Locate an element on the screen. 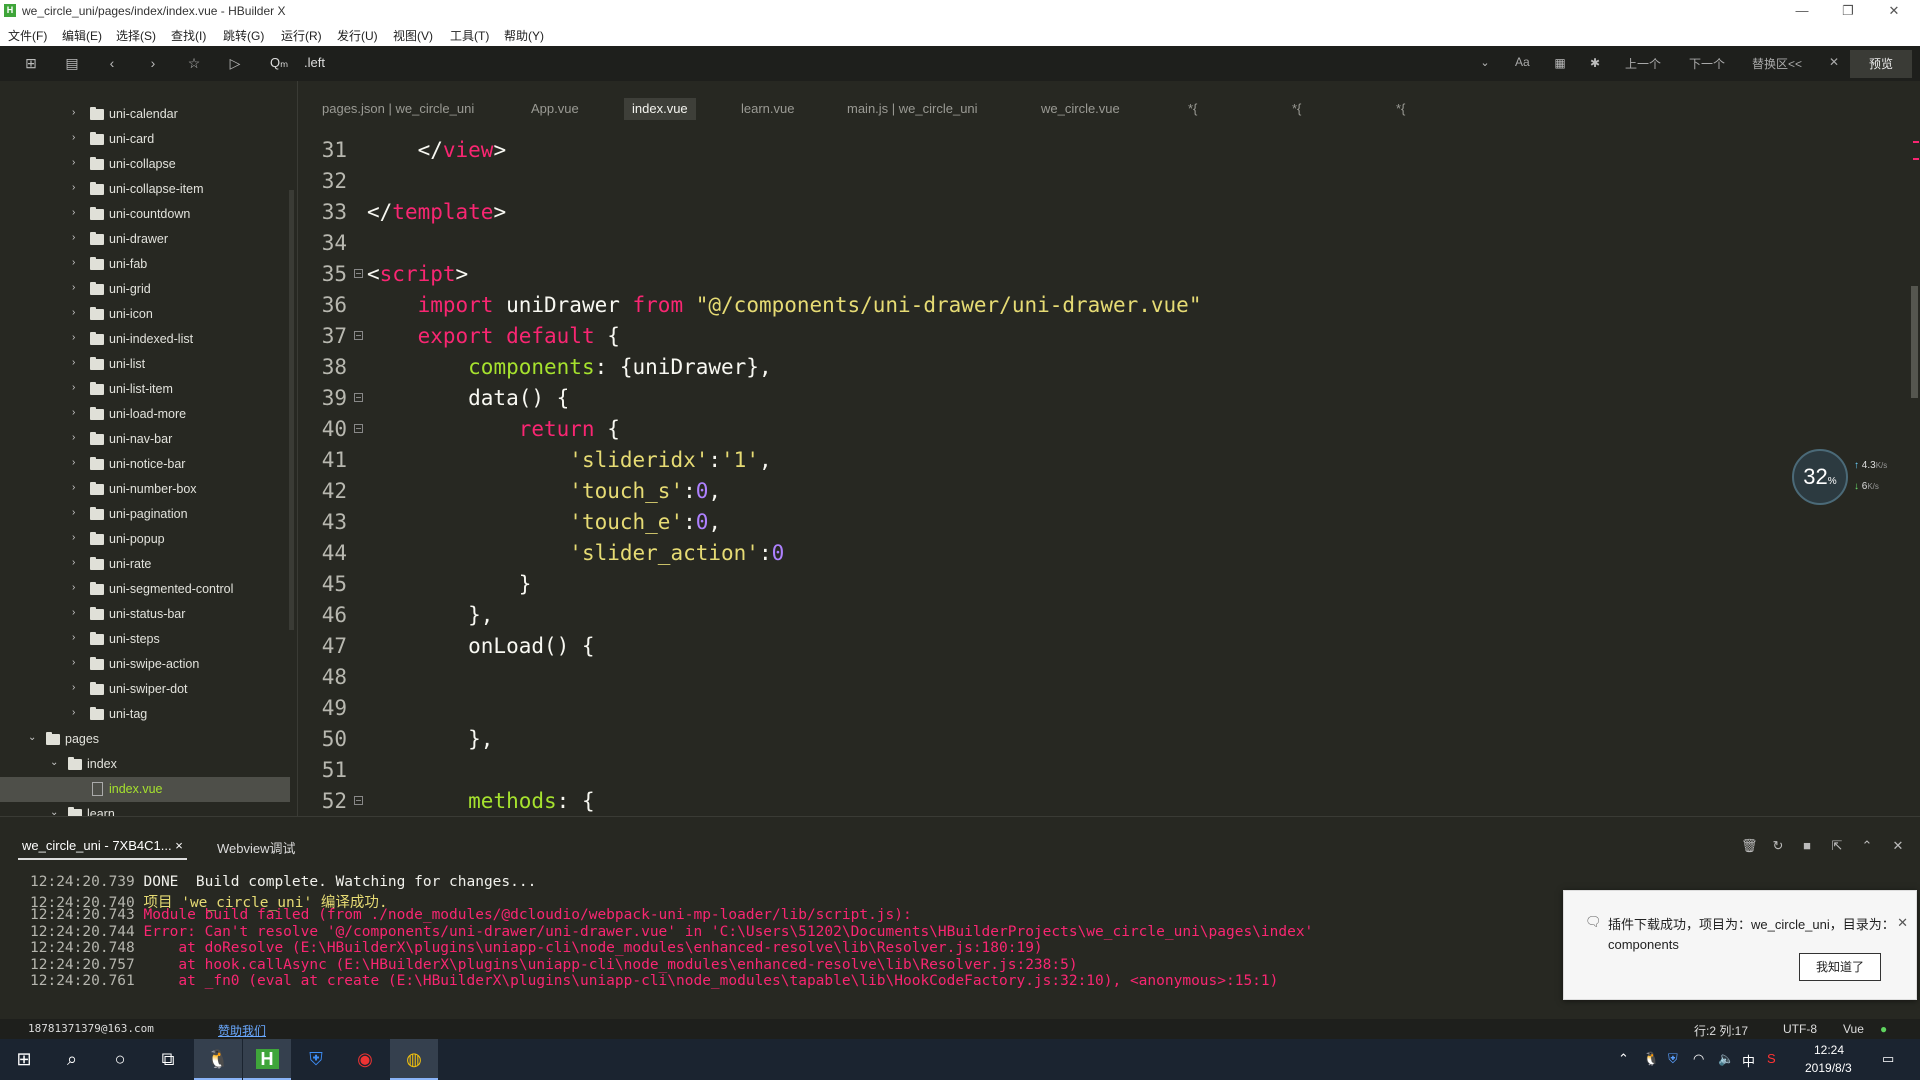 The width and height of the screenshot is (1920, 1080). maximize-button: ❐ is located at coordinates (1848, 11).